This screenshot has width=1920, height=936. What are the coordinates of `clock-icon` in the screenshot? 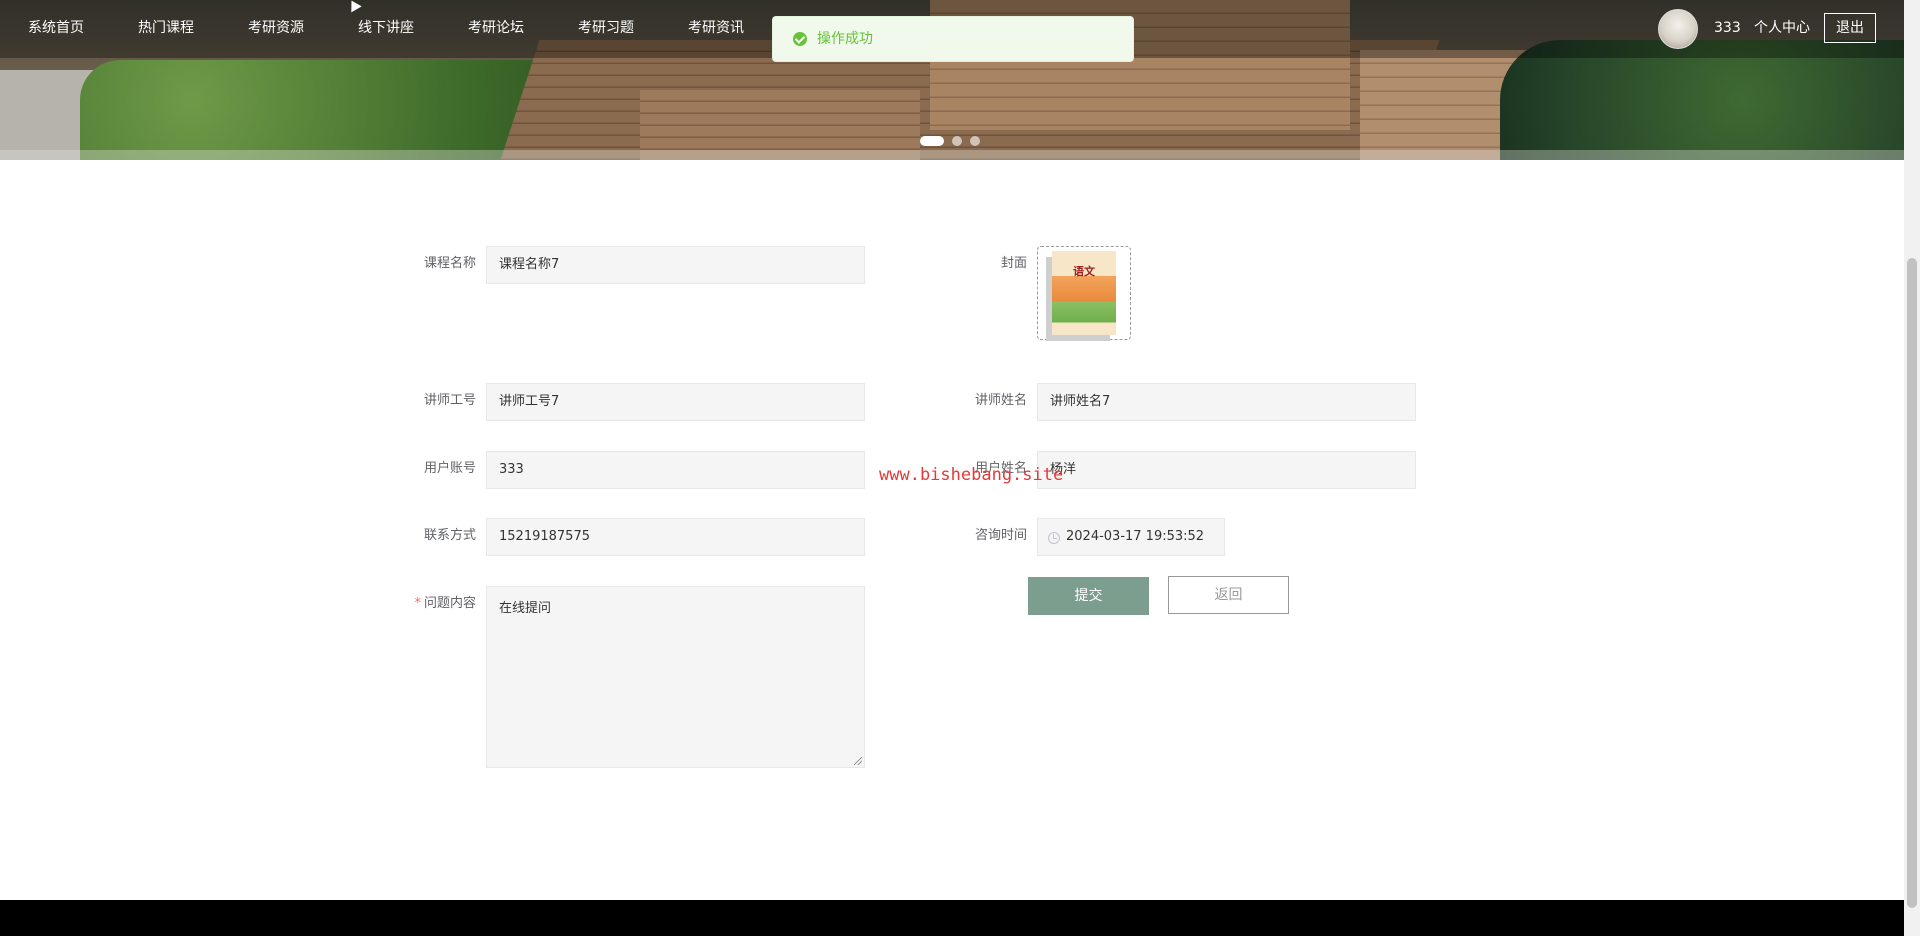 It's located at (1054, 538).